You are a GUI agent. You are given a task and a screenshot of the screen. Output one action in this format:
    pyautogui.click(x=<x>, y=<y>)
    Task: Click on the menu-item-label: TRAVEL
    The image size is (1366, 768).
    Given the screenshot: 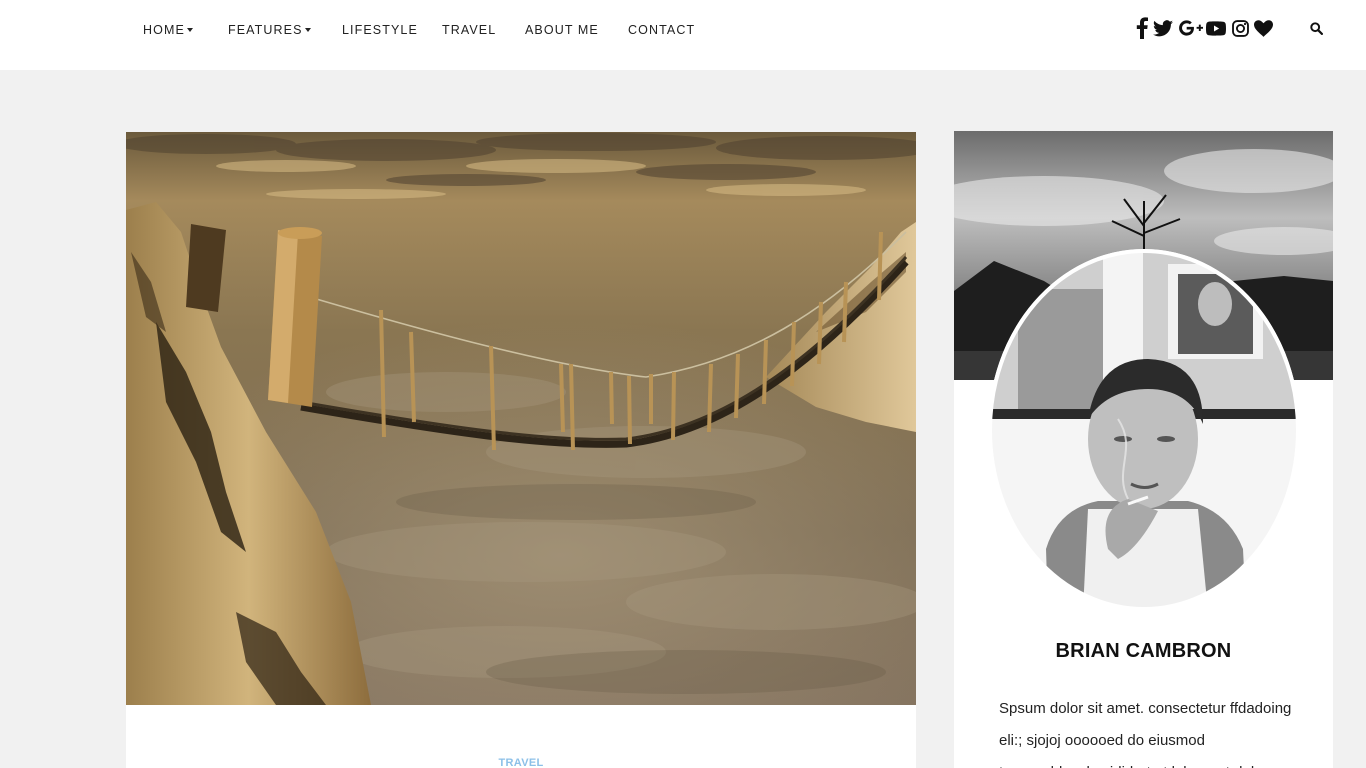 What is the action you would take?
    pyautogui.click(x=469, y=30)
    